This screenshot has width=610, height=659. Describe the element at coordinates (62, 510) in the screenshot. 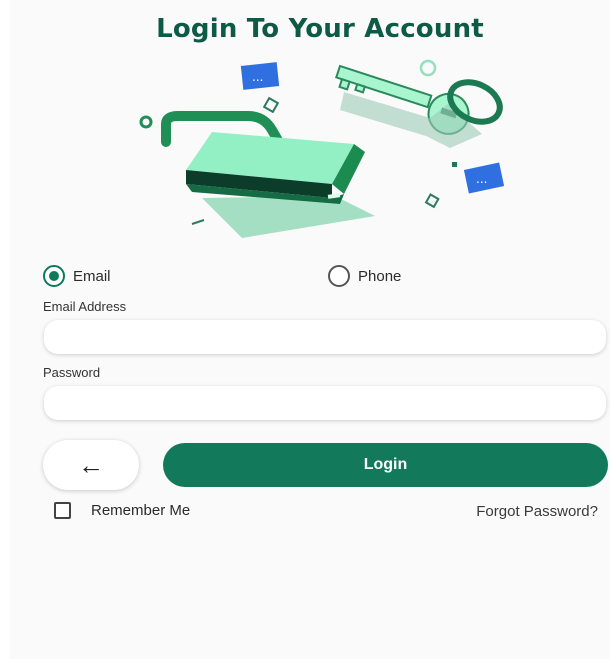

I see `remember-me-checkbox` at that location.